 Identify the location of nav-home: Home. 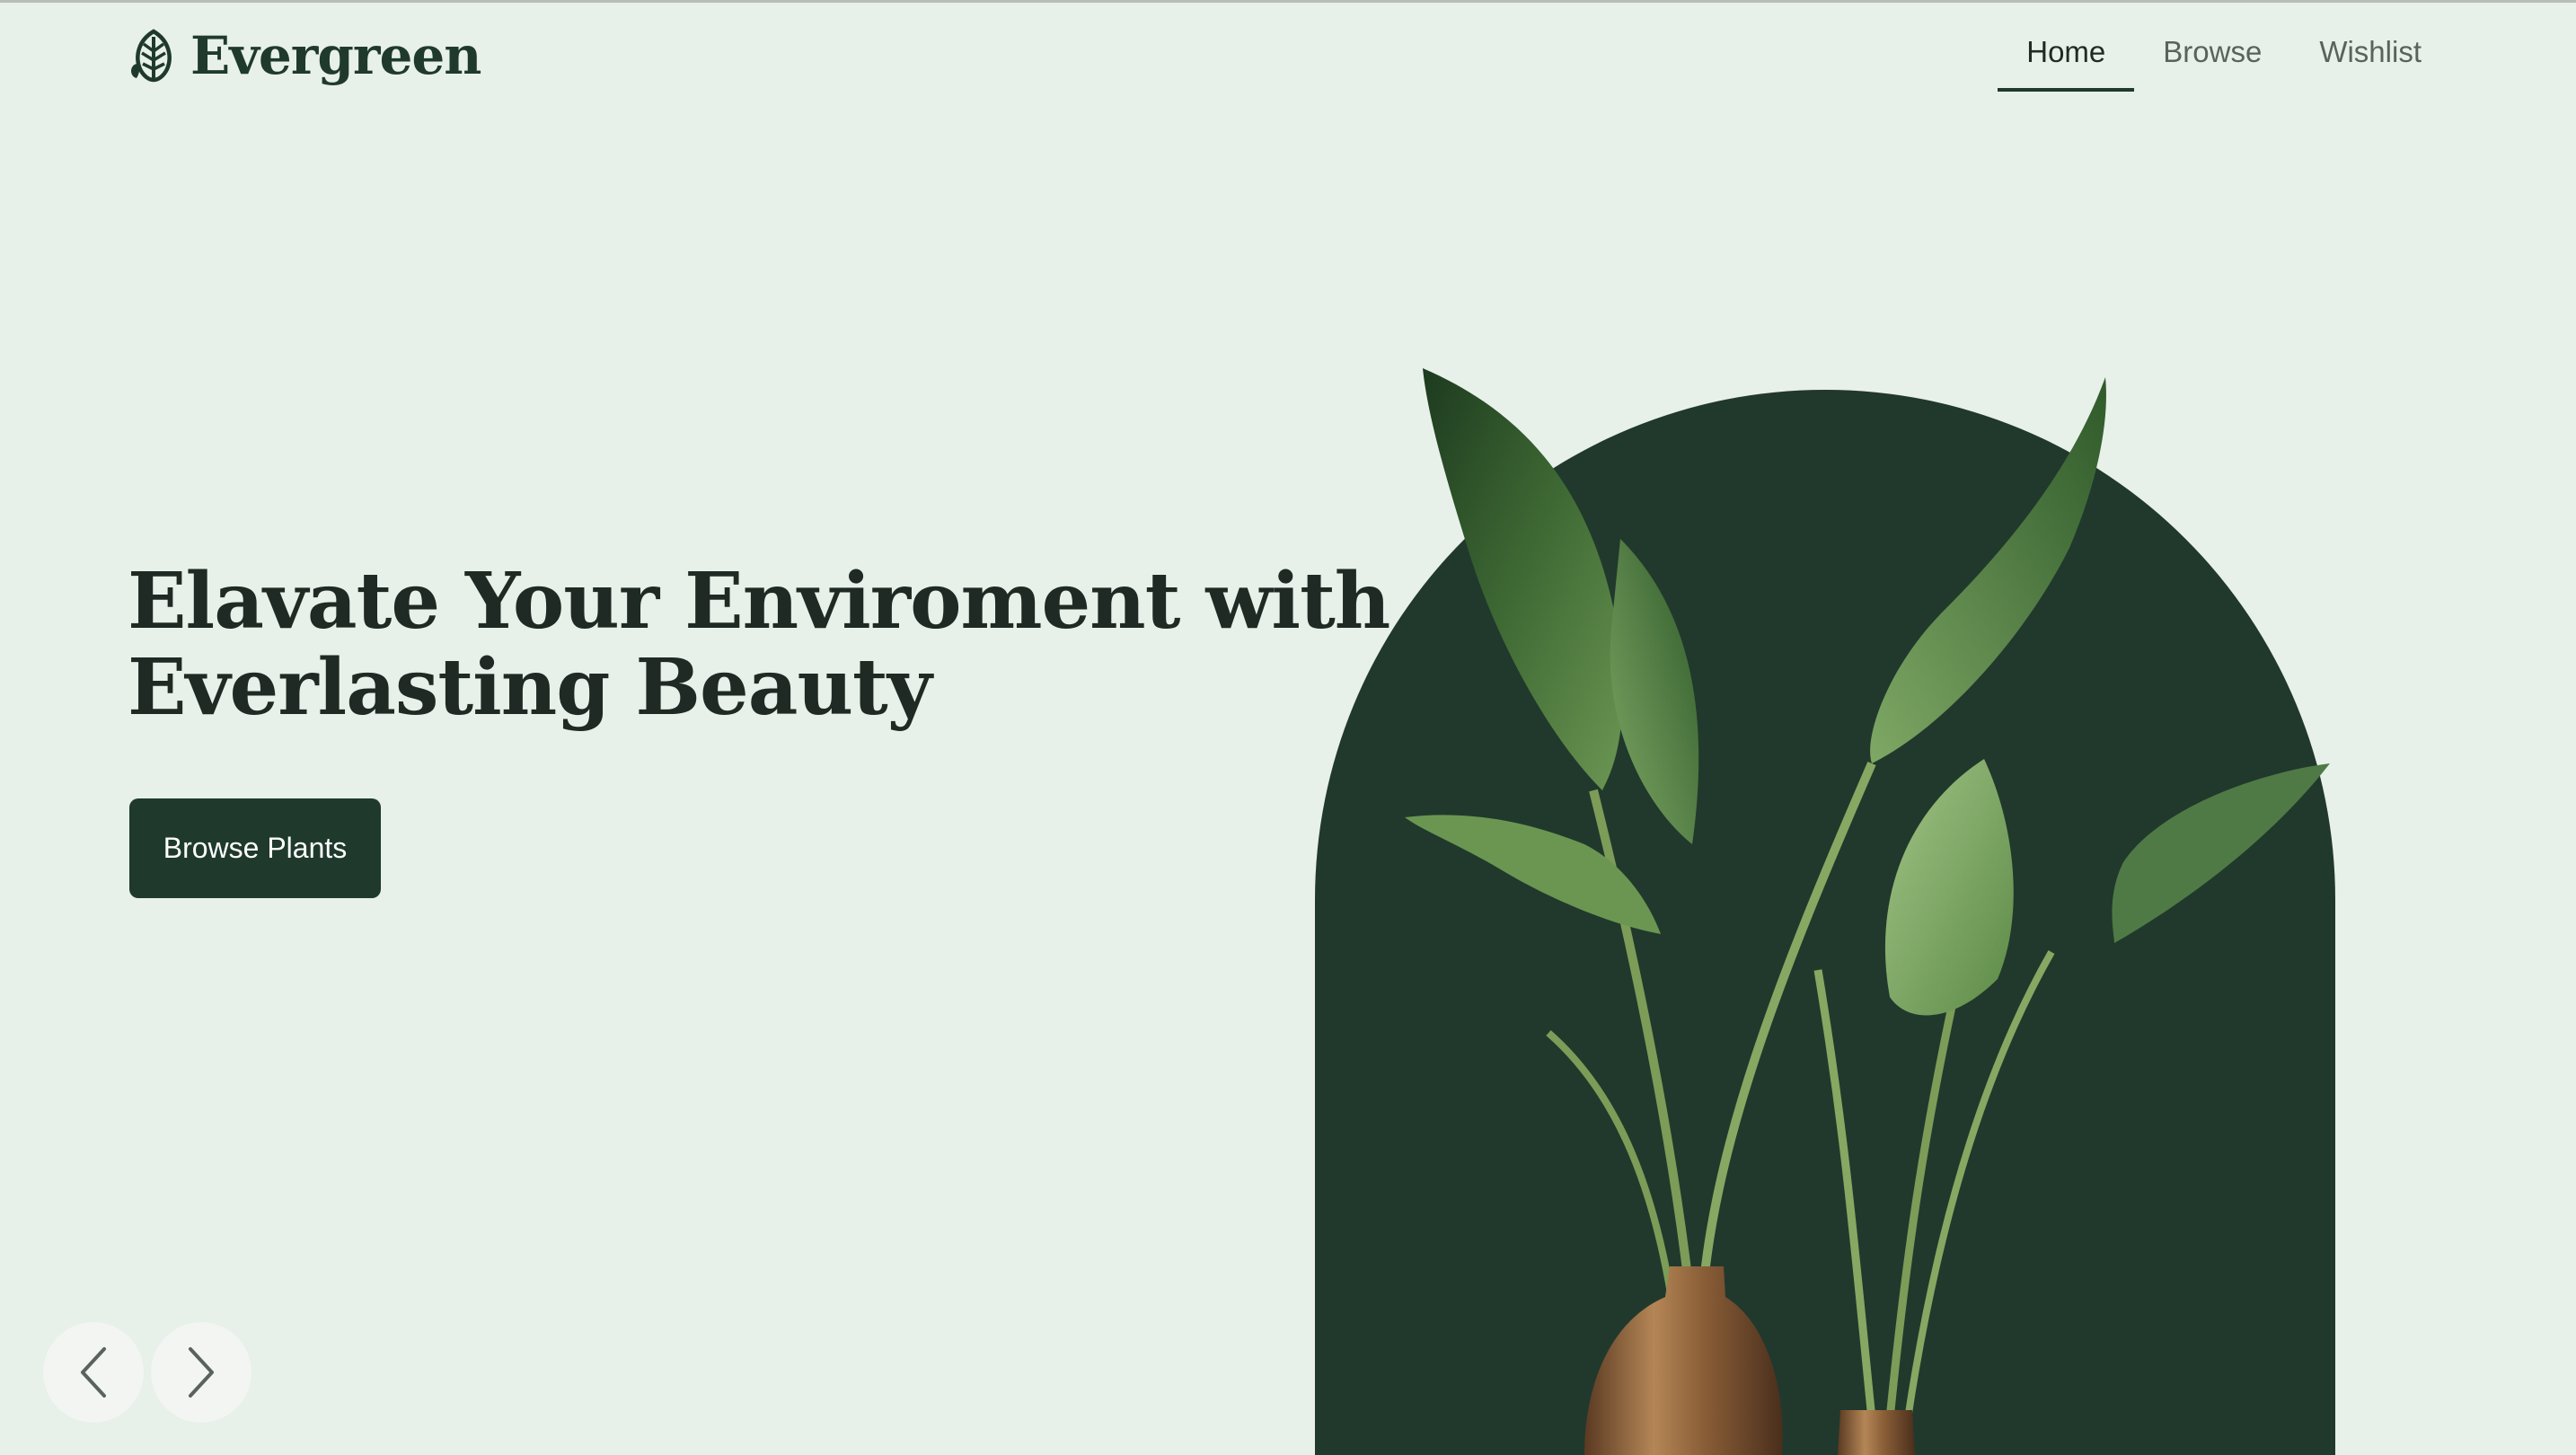
(2066, 58).